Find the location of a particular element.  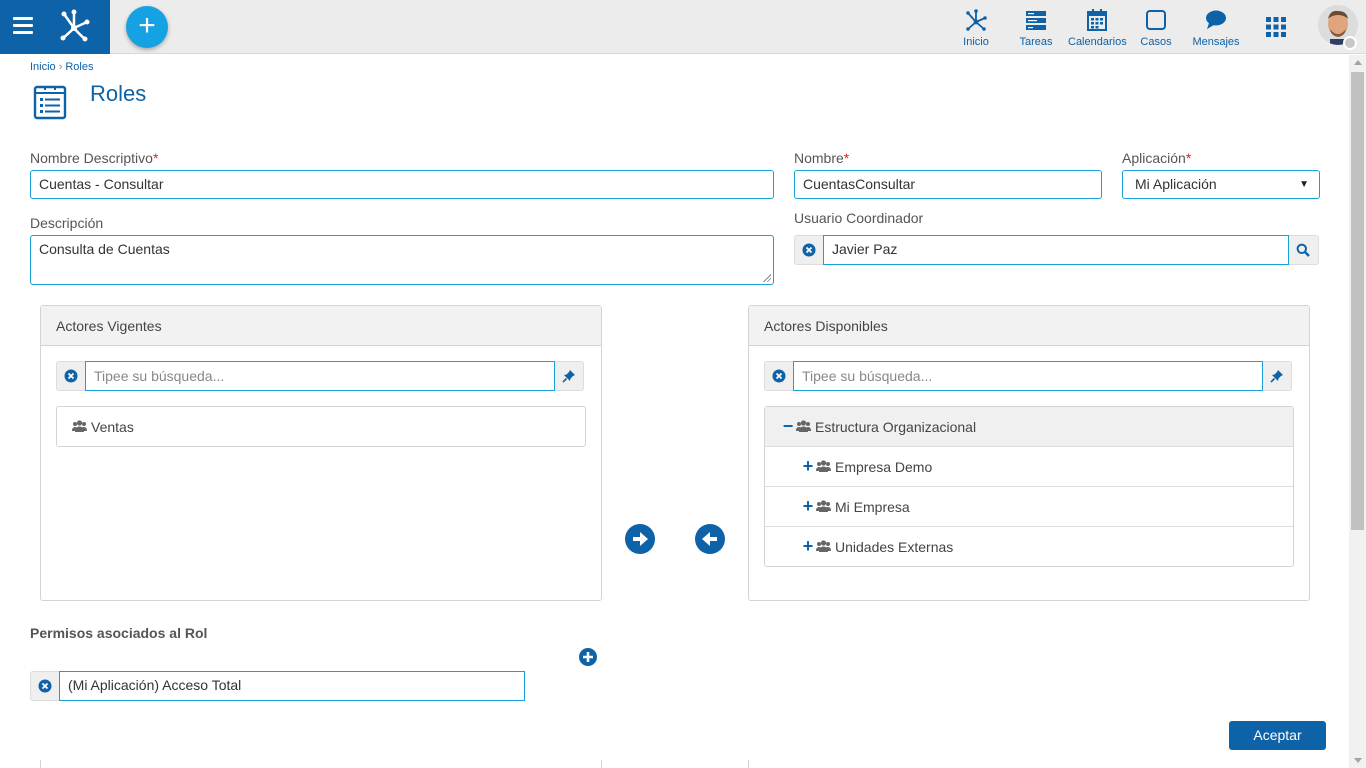

messages-icon is located at coordinates (1216, 19).